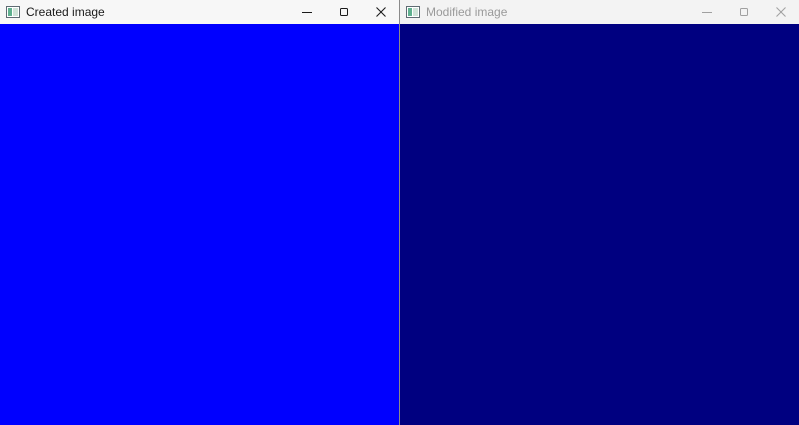 This screenshot has width=799, height=425. I want to click on window-title: Created image, so click(65, 12).